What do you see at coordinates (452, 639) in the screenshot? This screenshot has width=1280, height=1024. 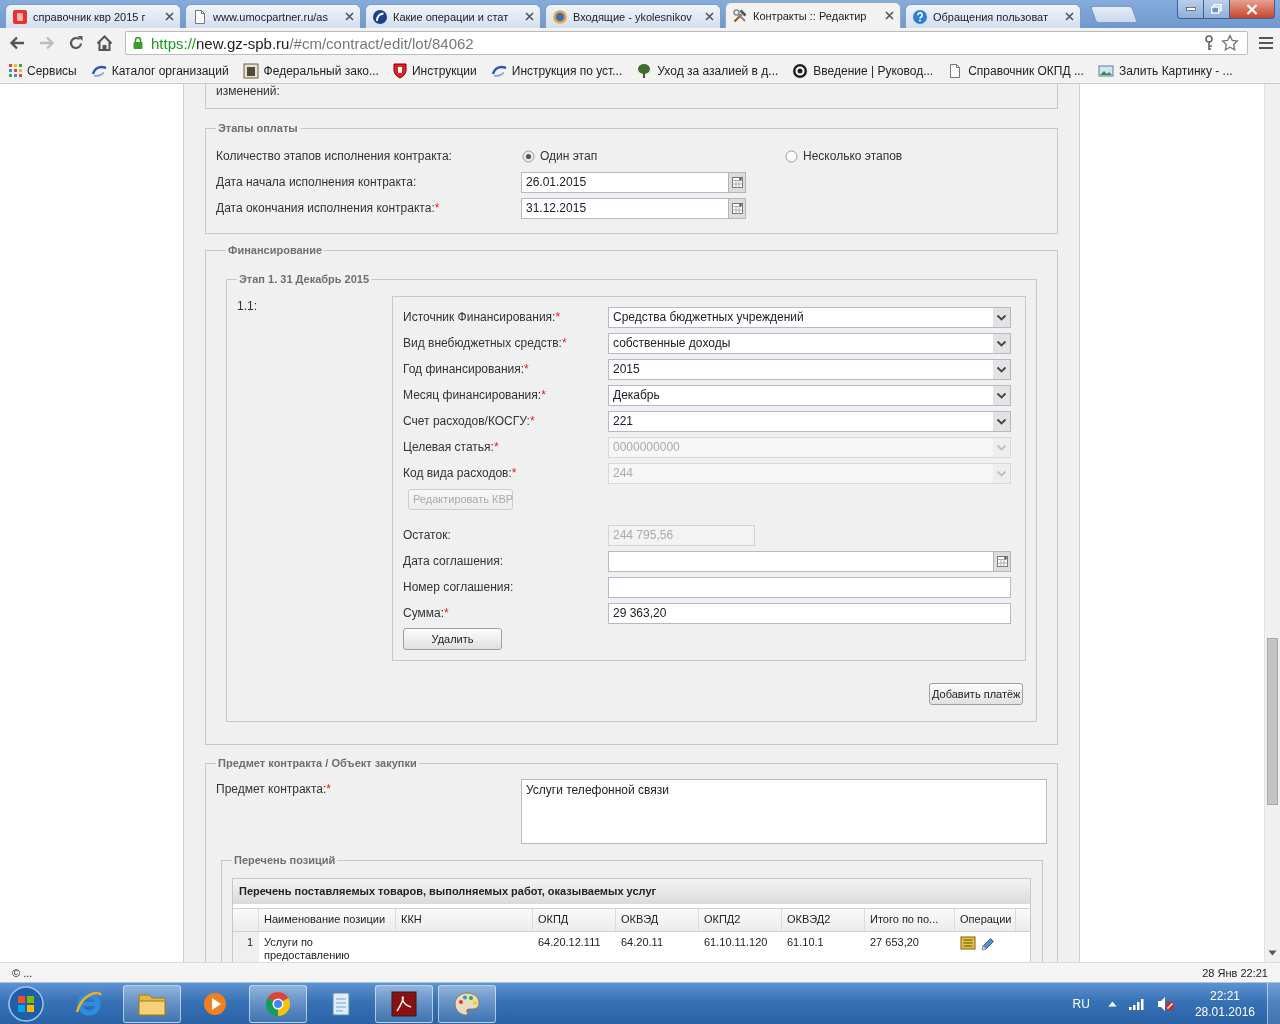 I see `delete-button: Удалить` at bounding box center [452, 639].